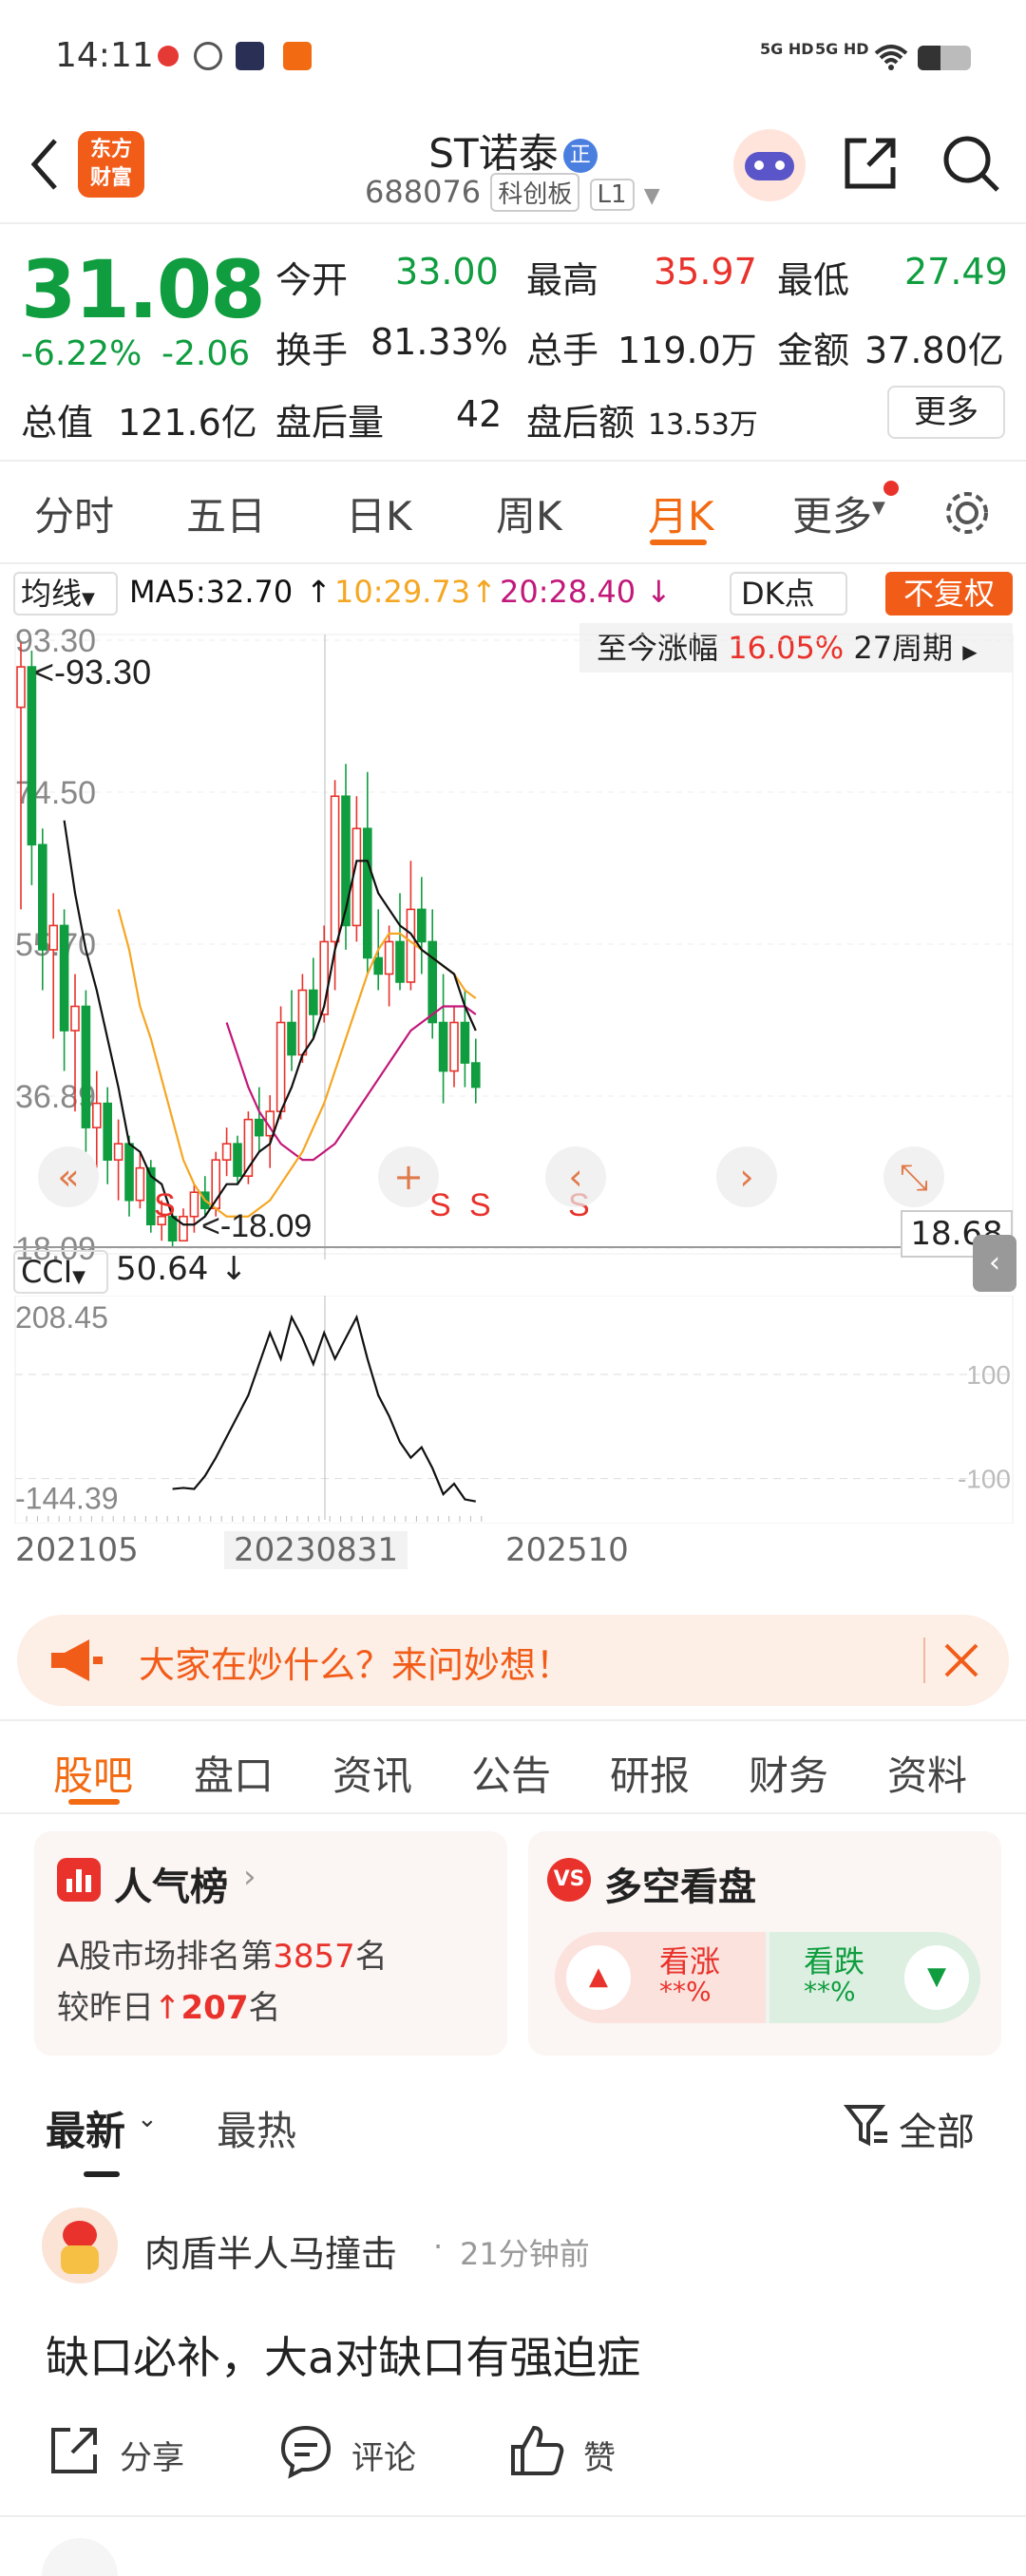 Image resolution: width=1026 pixels, height=2576 pixels. I want to click on cci-select-label: CCI, so click(47, 1272).